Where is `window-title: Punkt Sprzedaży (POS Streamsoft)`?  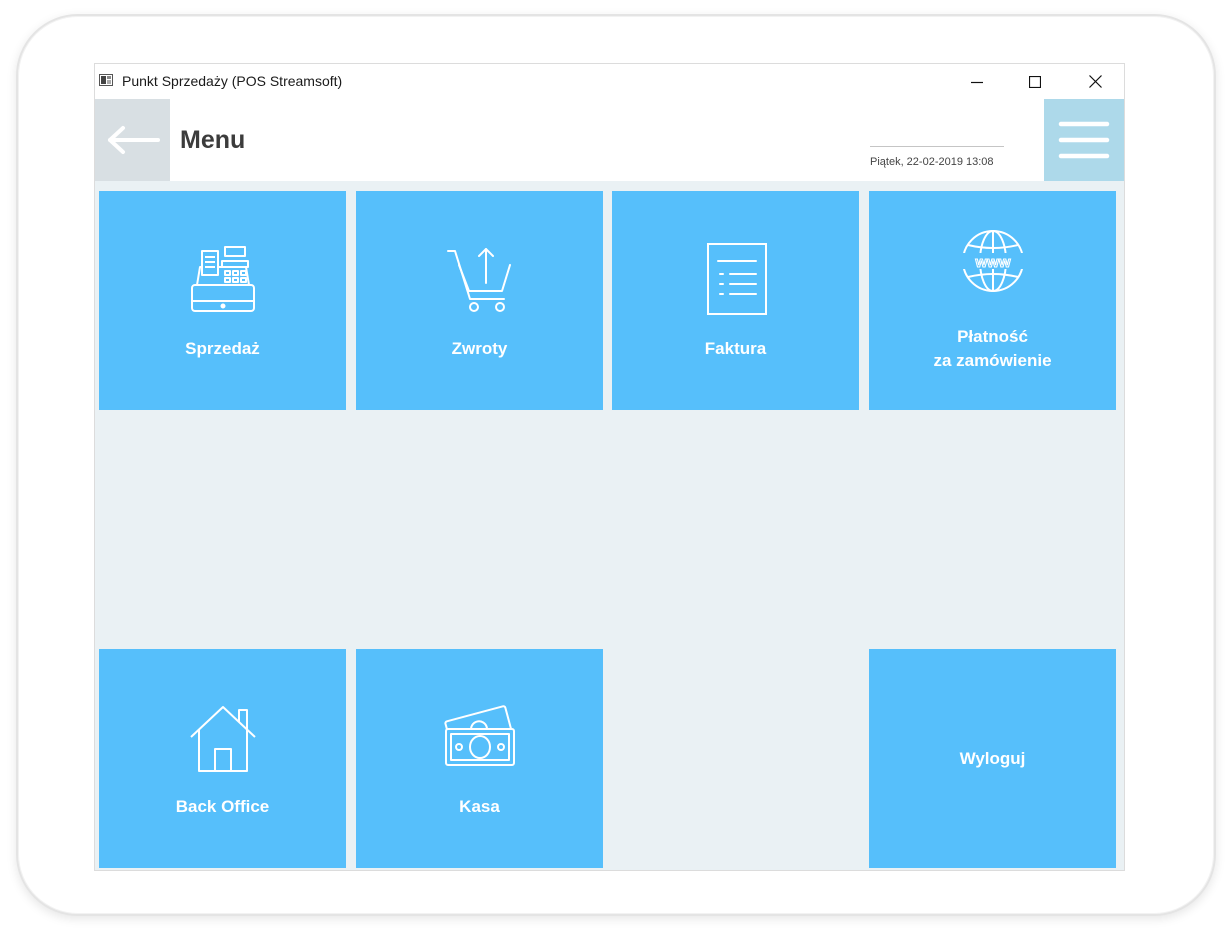 window-title: Punkt Sprzedaży (POS Streamsoft) is located at coordinates (232, 81).